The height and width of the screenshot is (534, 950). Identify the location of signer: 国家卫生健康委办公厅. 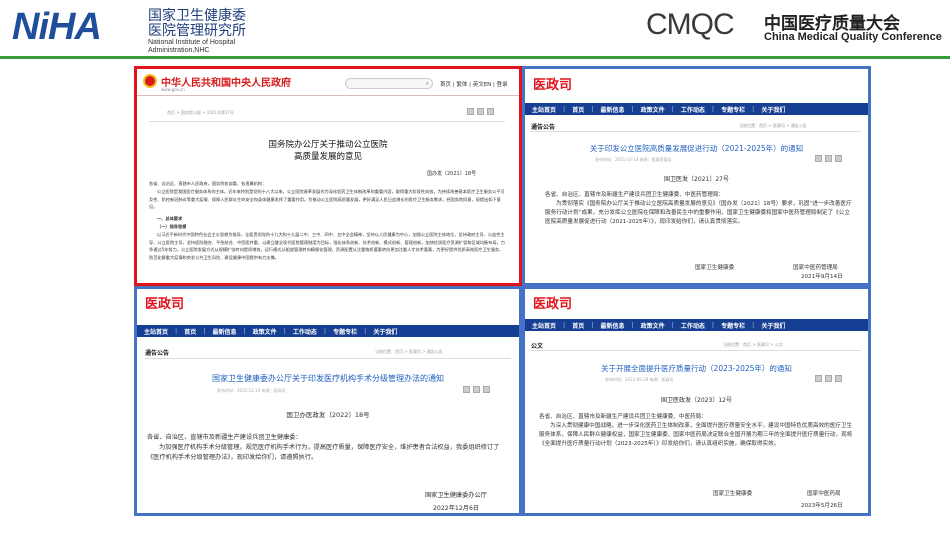
(456, 495).